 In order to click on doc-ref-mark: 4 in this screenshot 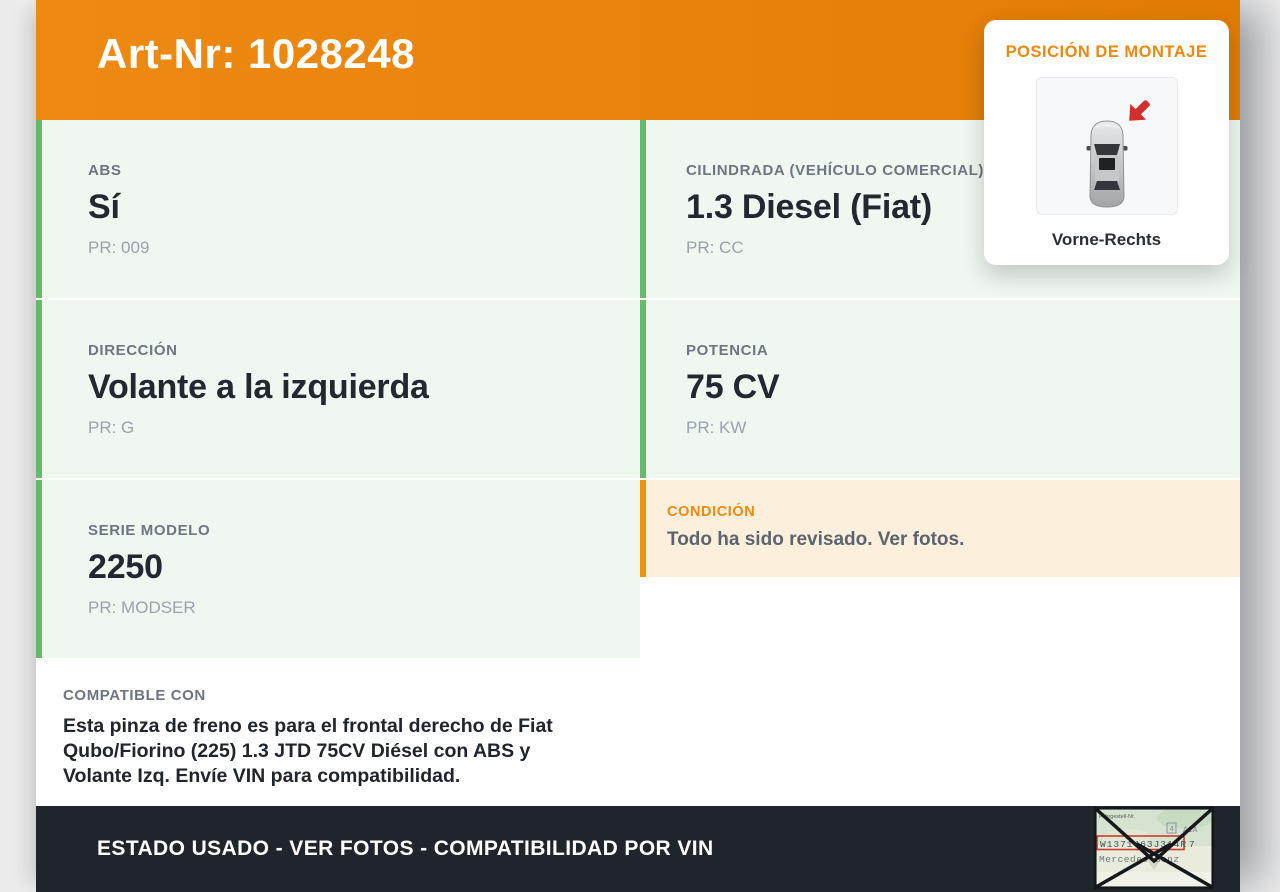, I will do `click(1172, 830)`.